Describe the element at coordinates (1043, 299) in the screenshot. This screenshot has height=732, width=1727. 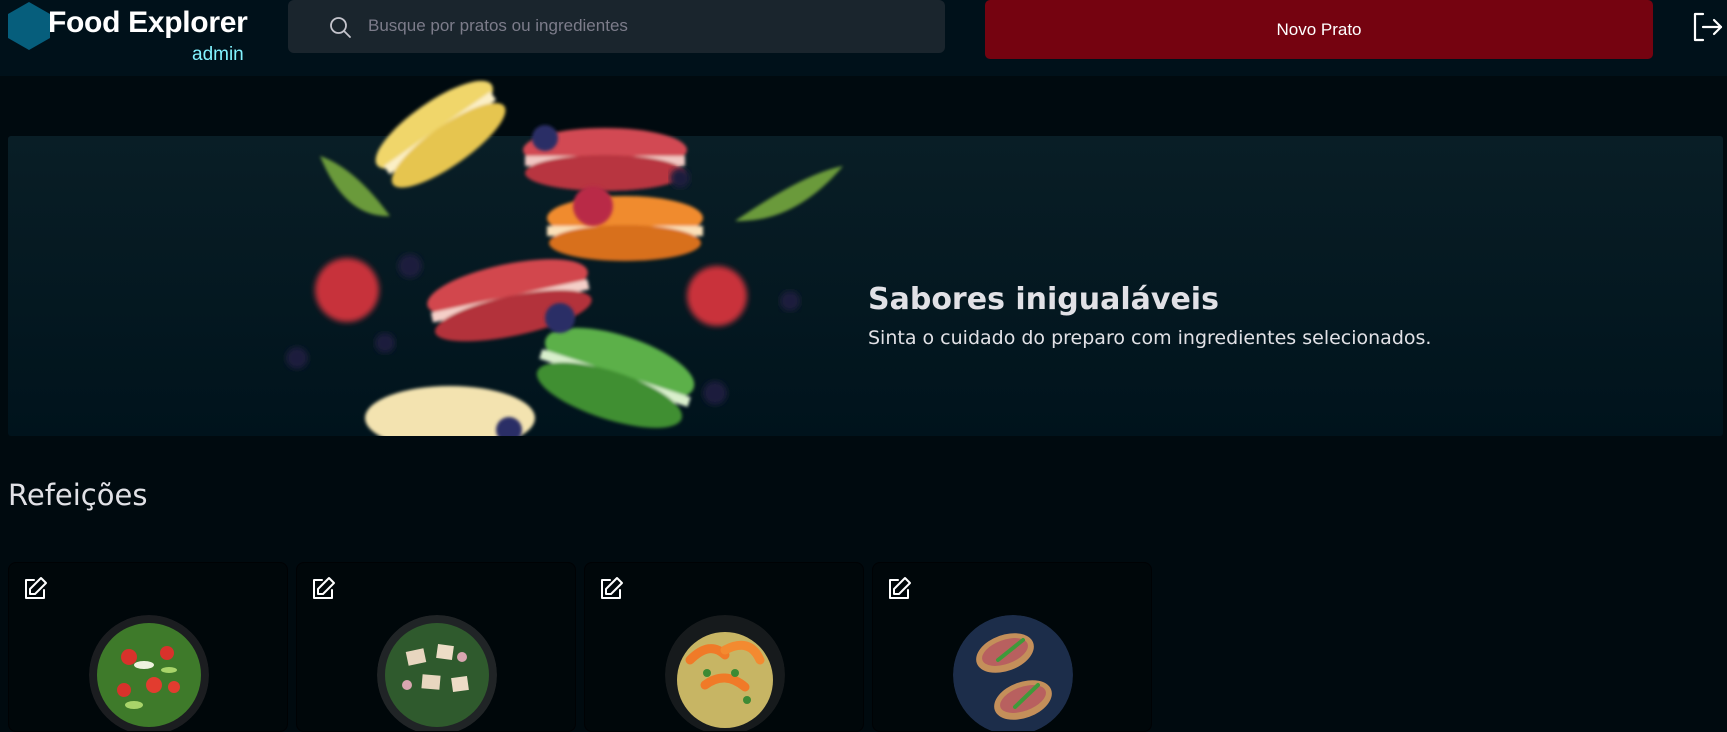
I see `banner-title: Sabores inigualáveis` at that location.